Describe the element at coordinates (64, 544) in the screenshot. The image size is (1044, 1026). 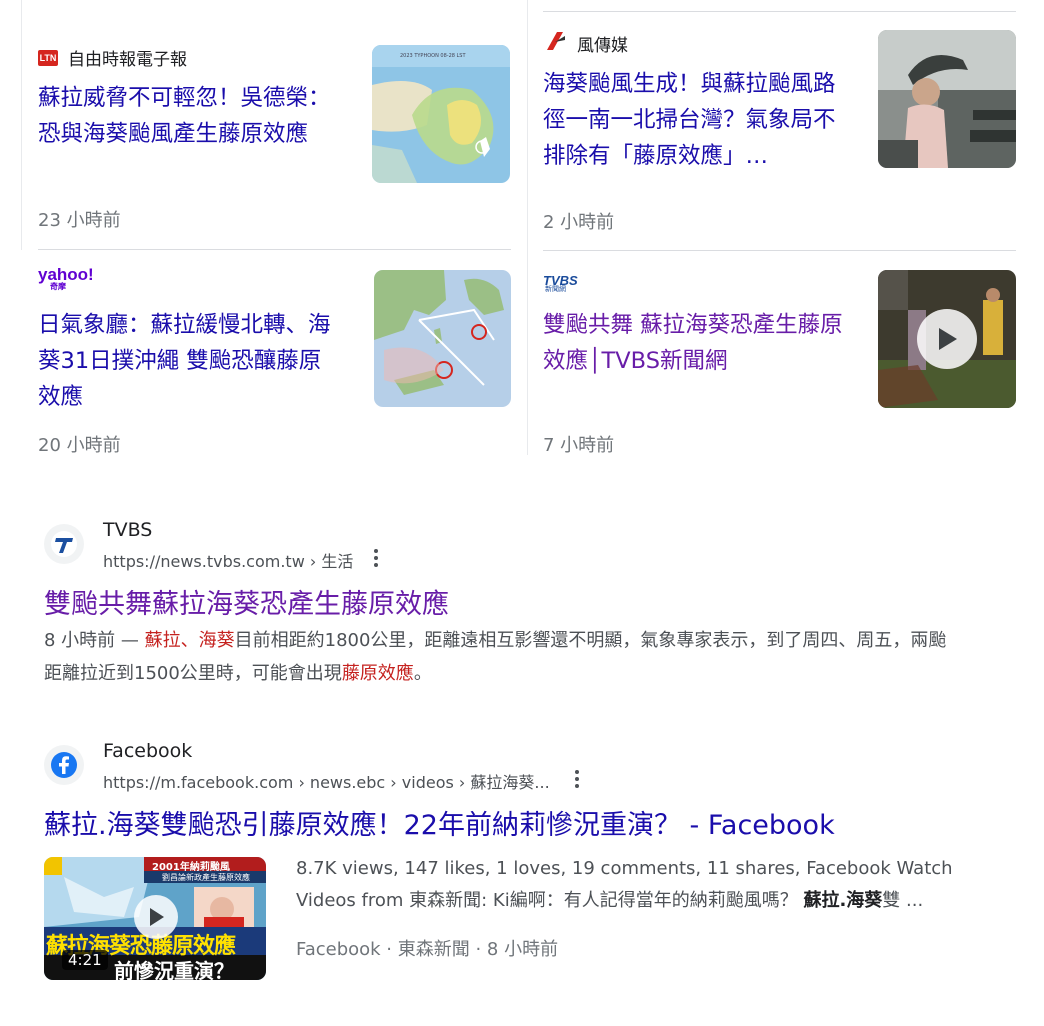
I see `tvbs-favicon-icon` at that location.